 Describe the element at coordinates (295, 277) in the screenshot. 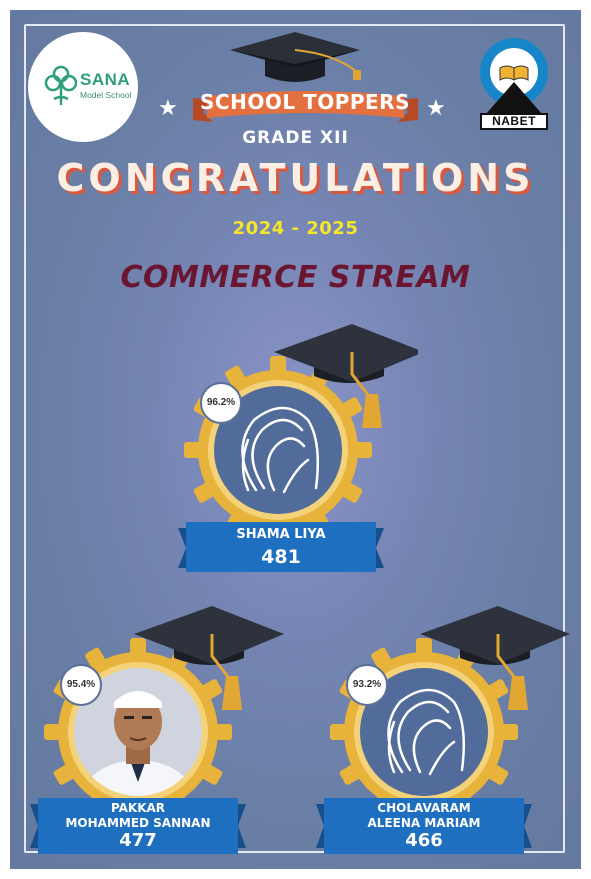

I see `stream-title: COMMERCE STREAM` at that location.